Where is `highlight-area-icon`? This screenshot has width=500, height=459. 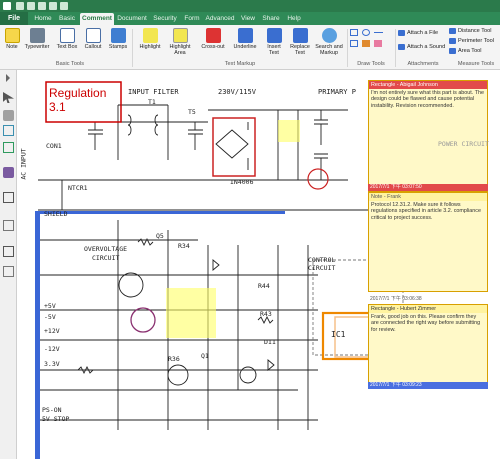
highlight-area-icon is located at coordinates (180, 35).